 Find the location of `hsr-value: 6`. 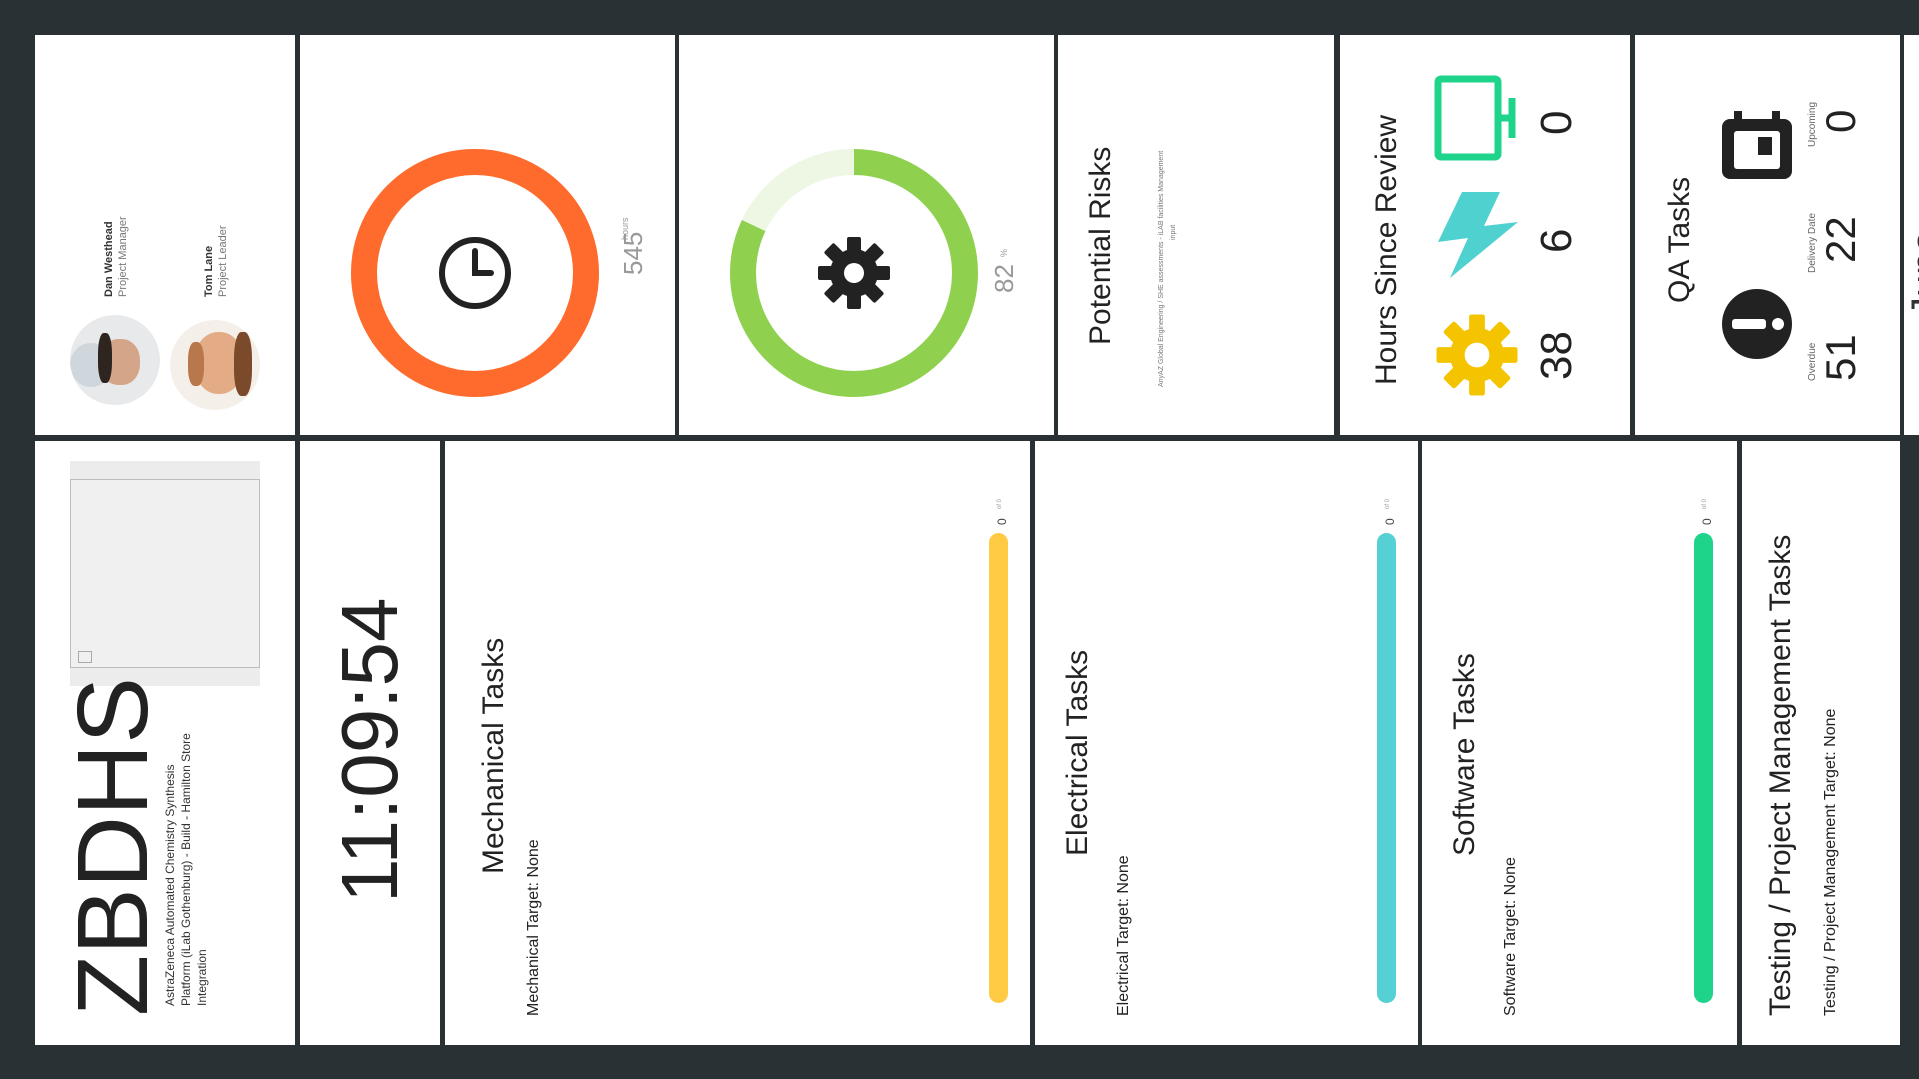

hsr-value: 6 is located at coordinates (1556, 240).